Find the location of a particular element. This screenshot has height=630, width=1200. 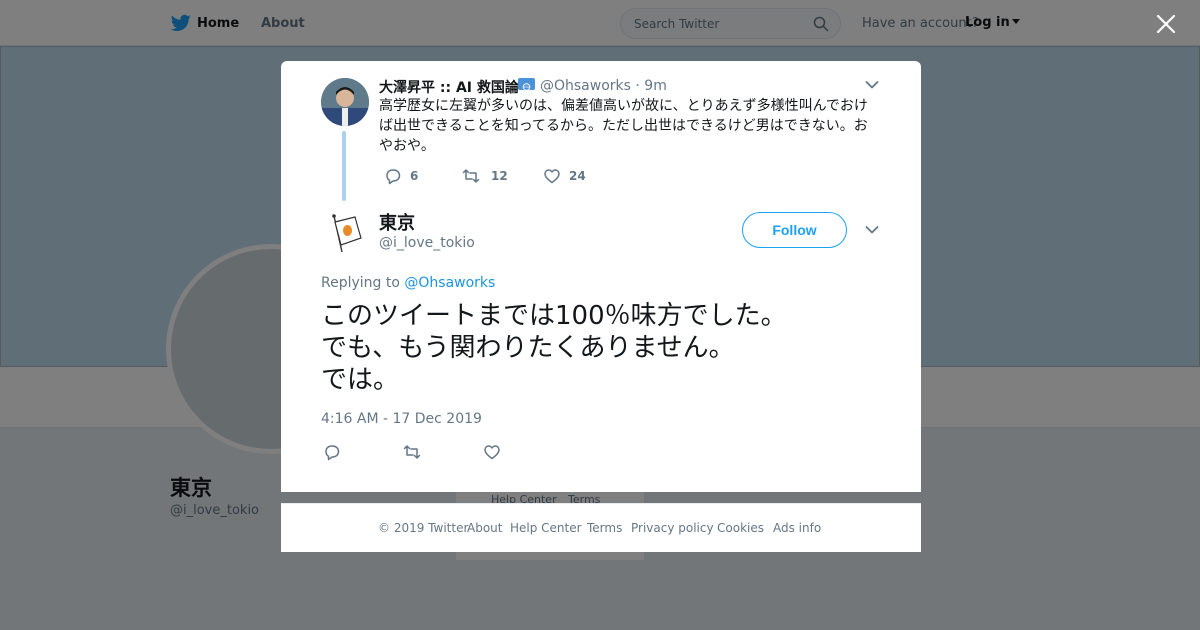

thread-connector-line is located at coordinates (344, 166).